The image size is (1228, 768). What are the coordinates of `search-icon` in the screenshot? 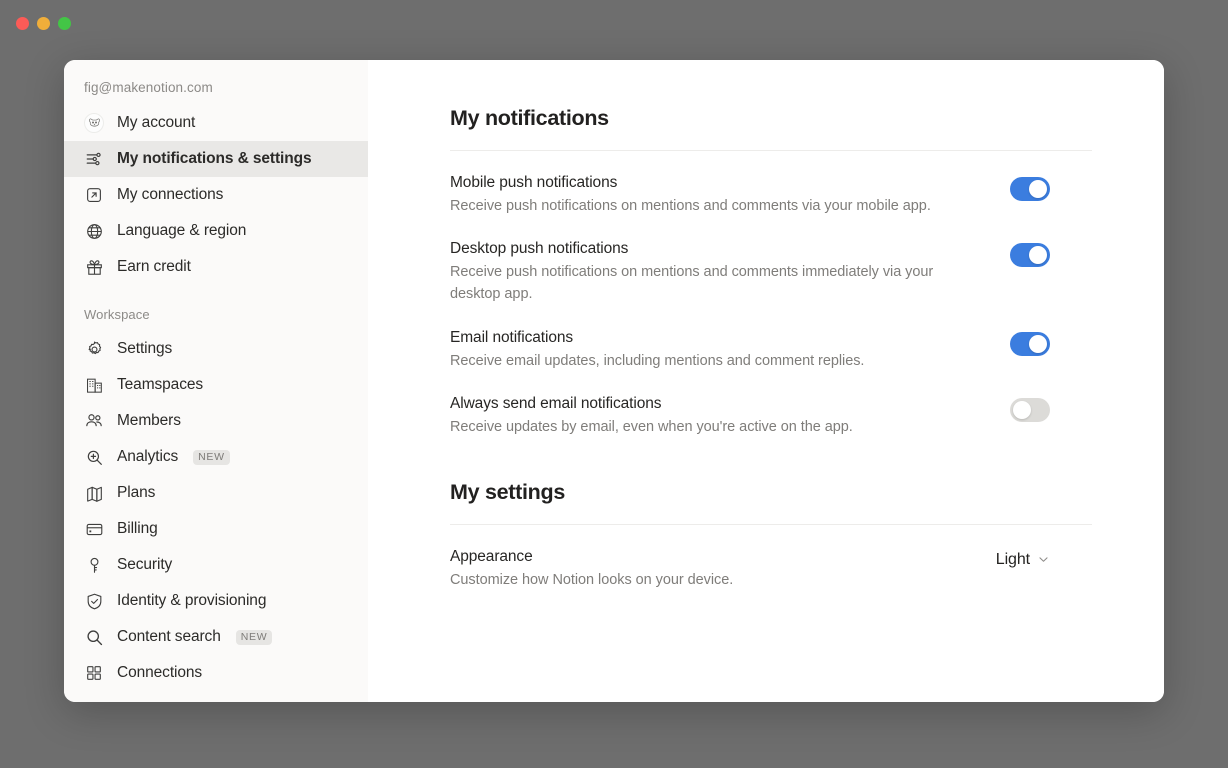 It's located at (94, 637).